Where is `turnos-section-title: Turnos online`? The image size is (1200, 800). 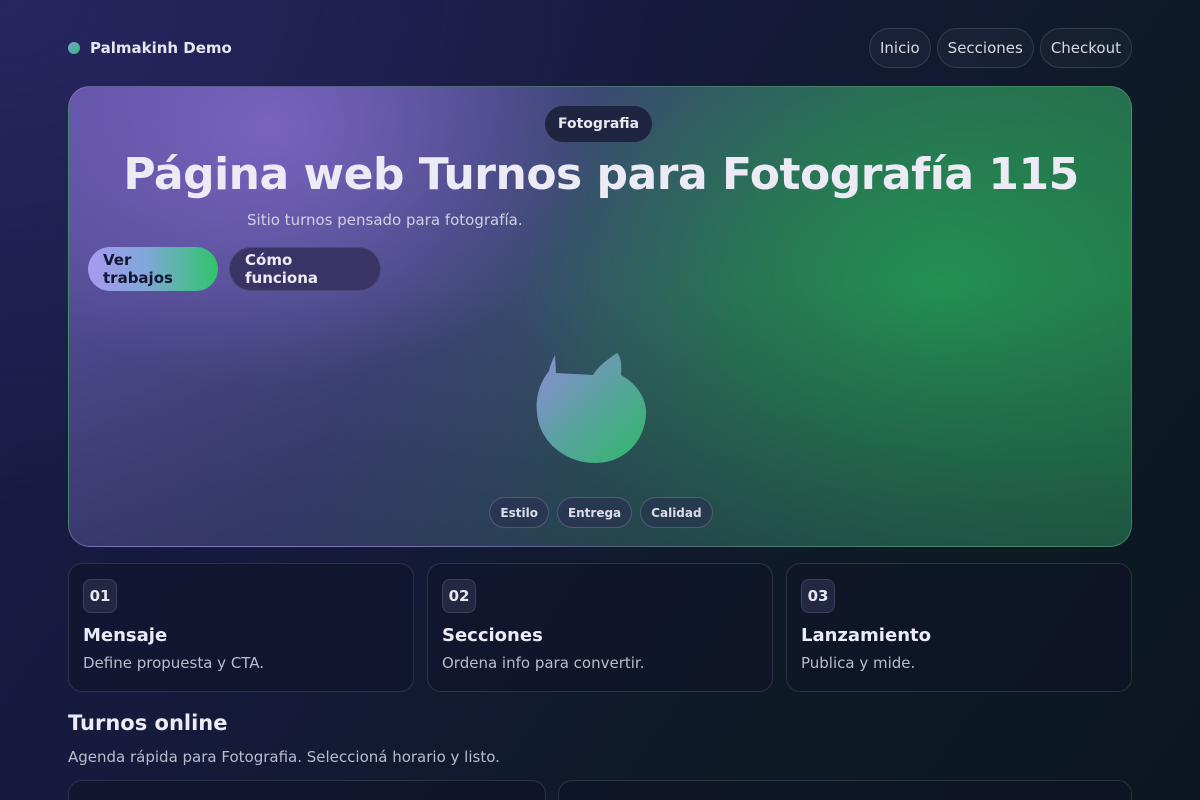
turnos-section-title: Turnos online is located at coordinates (148, 723).